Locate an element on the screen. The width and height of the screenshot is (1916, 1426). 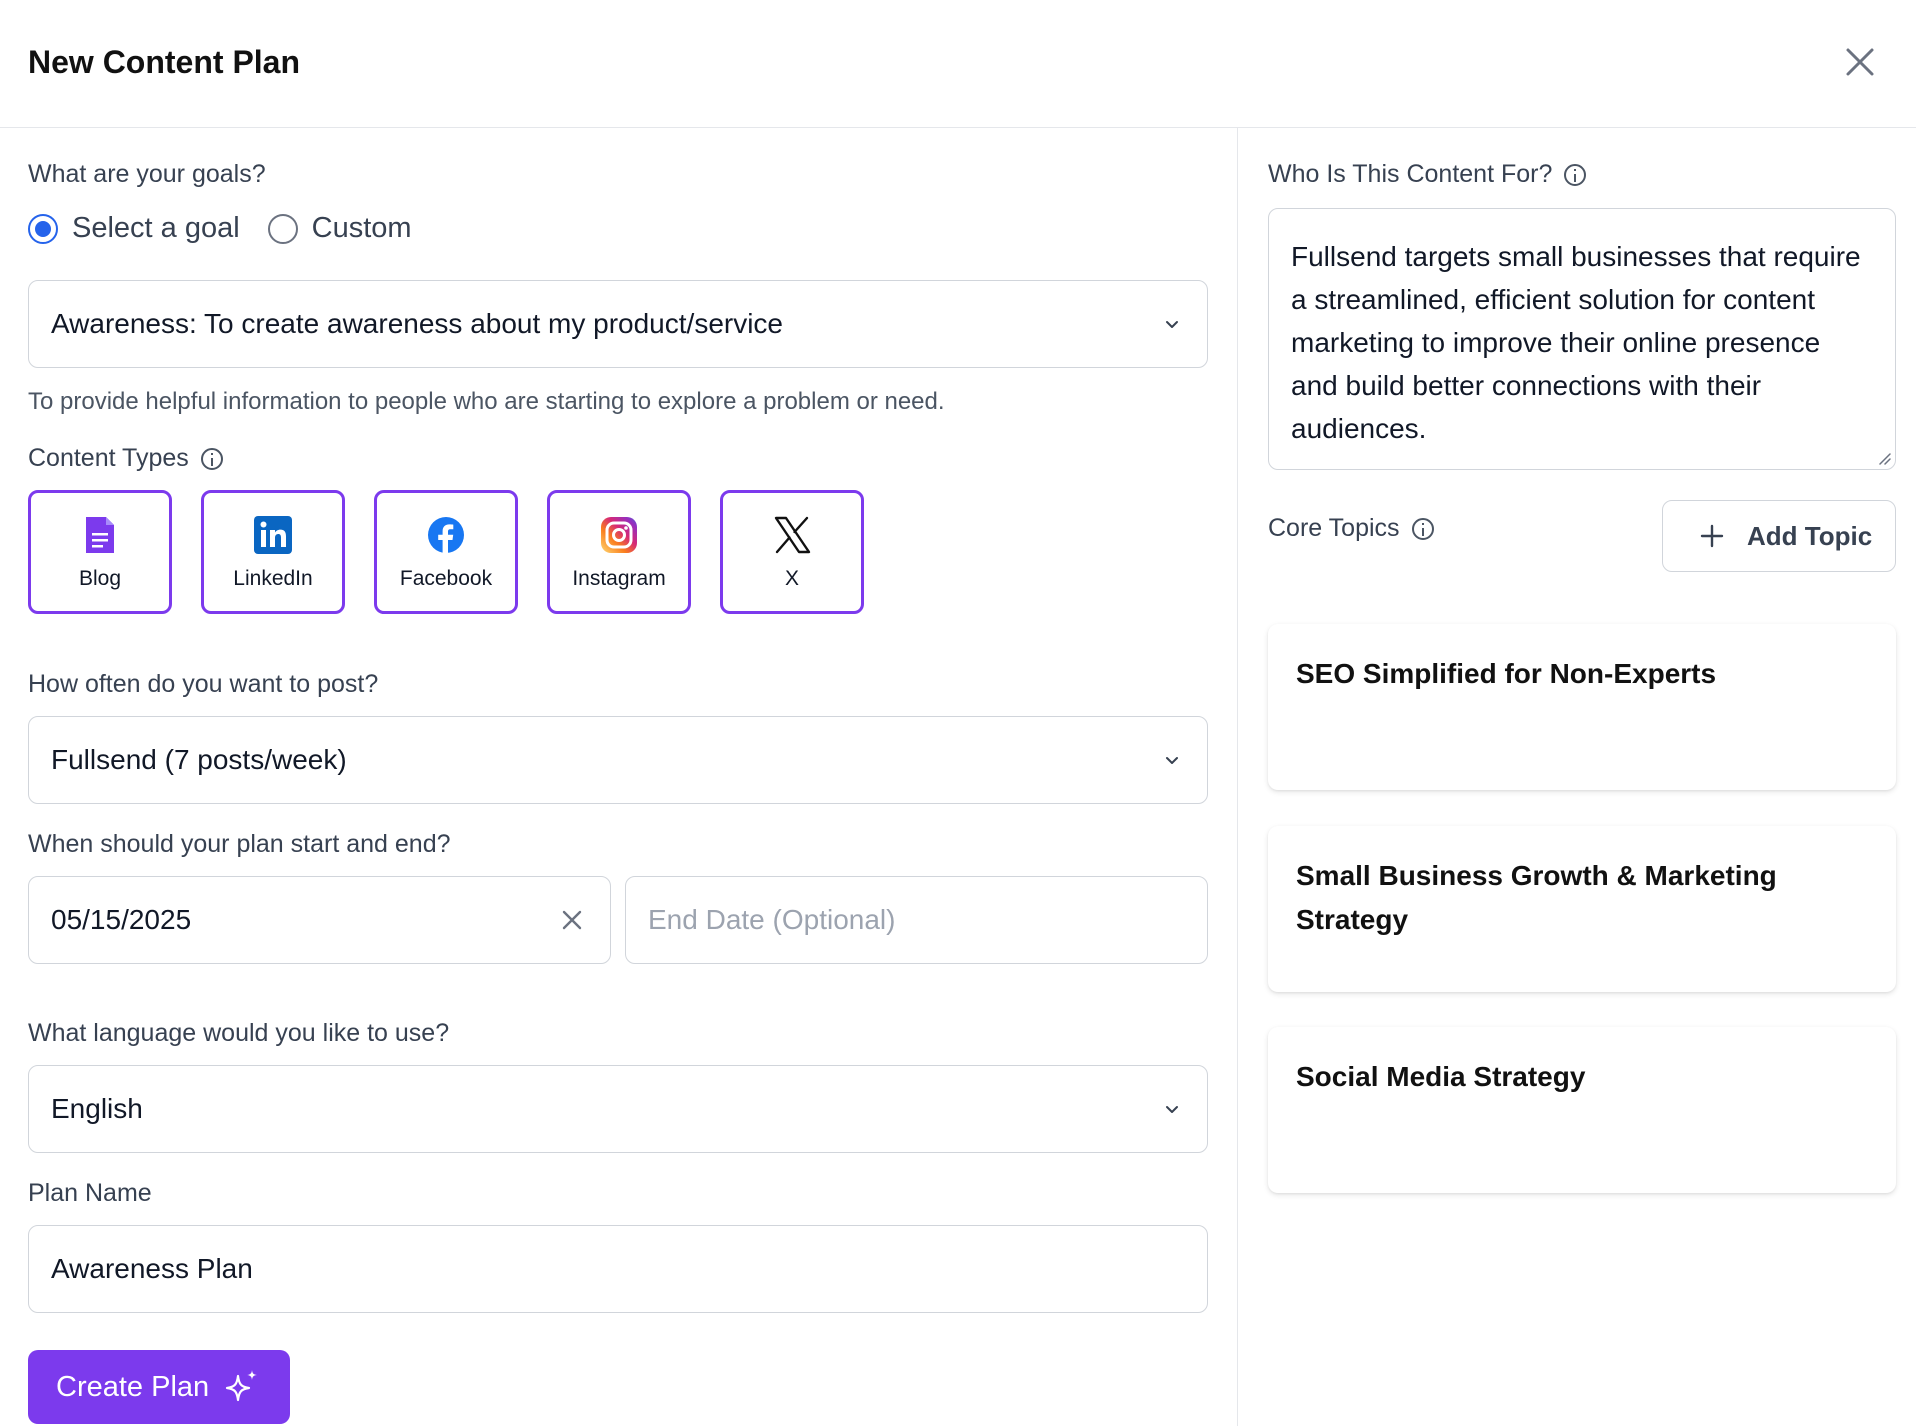
topic-title: SEO Simplified for Non-Experts is located at coordinates (1506, 673).